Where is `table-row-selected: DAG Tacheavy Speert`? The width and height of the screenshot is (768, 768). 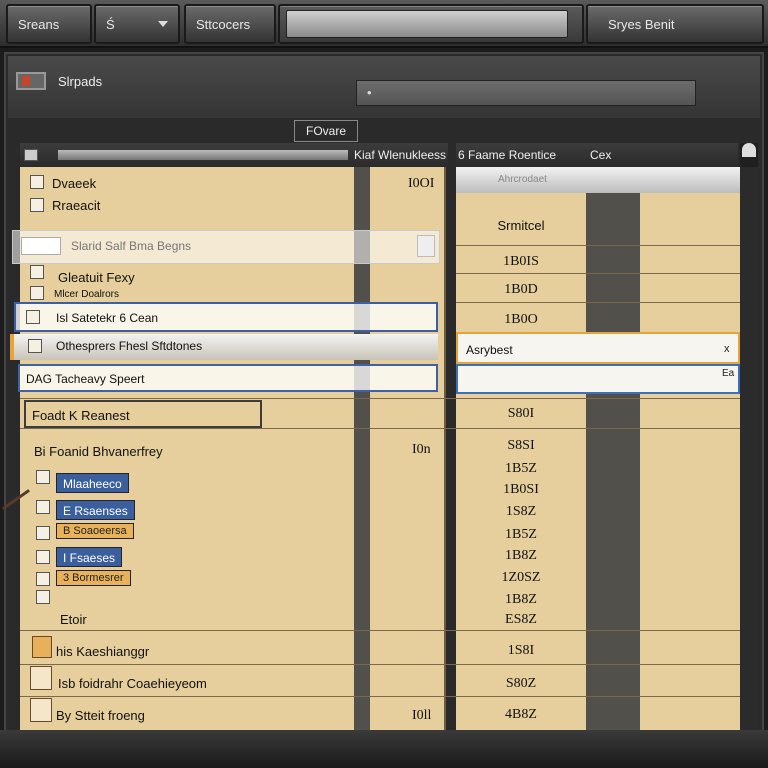 table-row-selected: DAG Tacheavy Speert is located at coordinates (228, 378).